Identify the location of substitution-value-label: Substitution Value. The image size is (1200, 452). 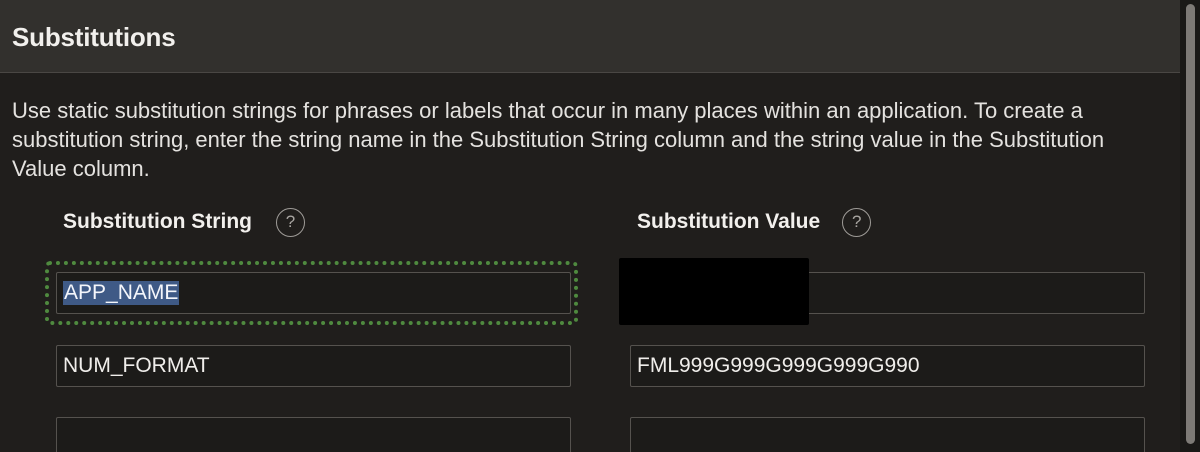
(729, 221).